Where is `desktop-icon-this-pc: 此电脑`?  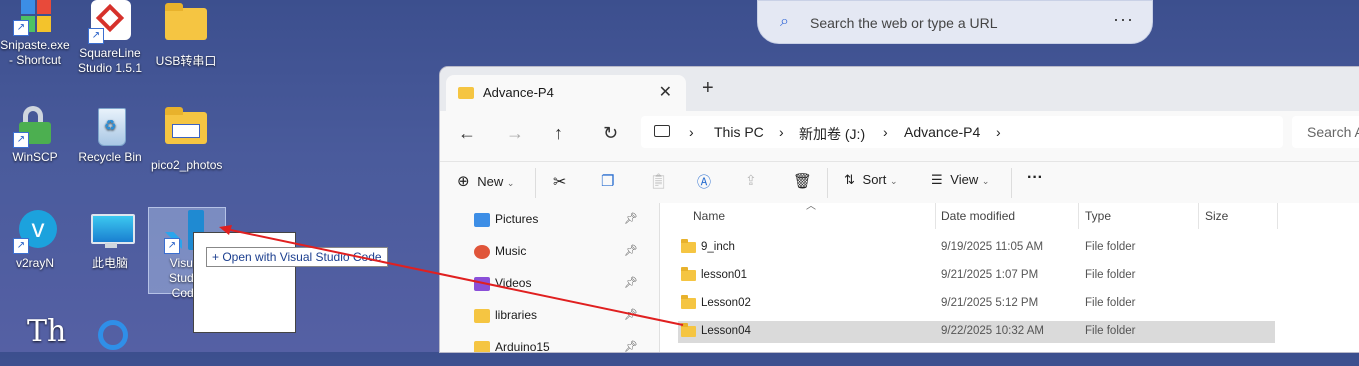 desktop-icon-this-pc: 此电脑 is located at coordinates (110, 240).